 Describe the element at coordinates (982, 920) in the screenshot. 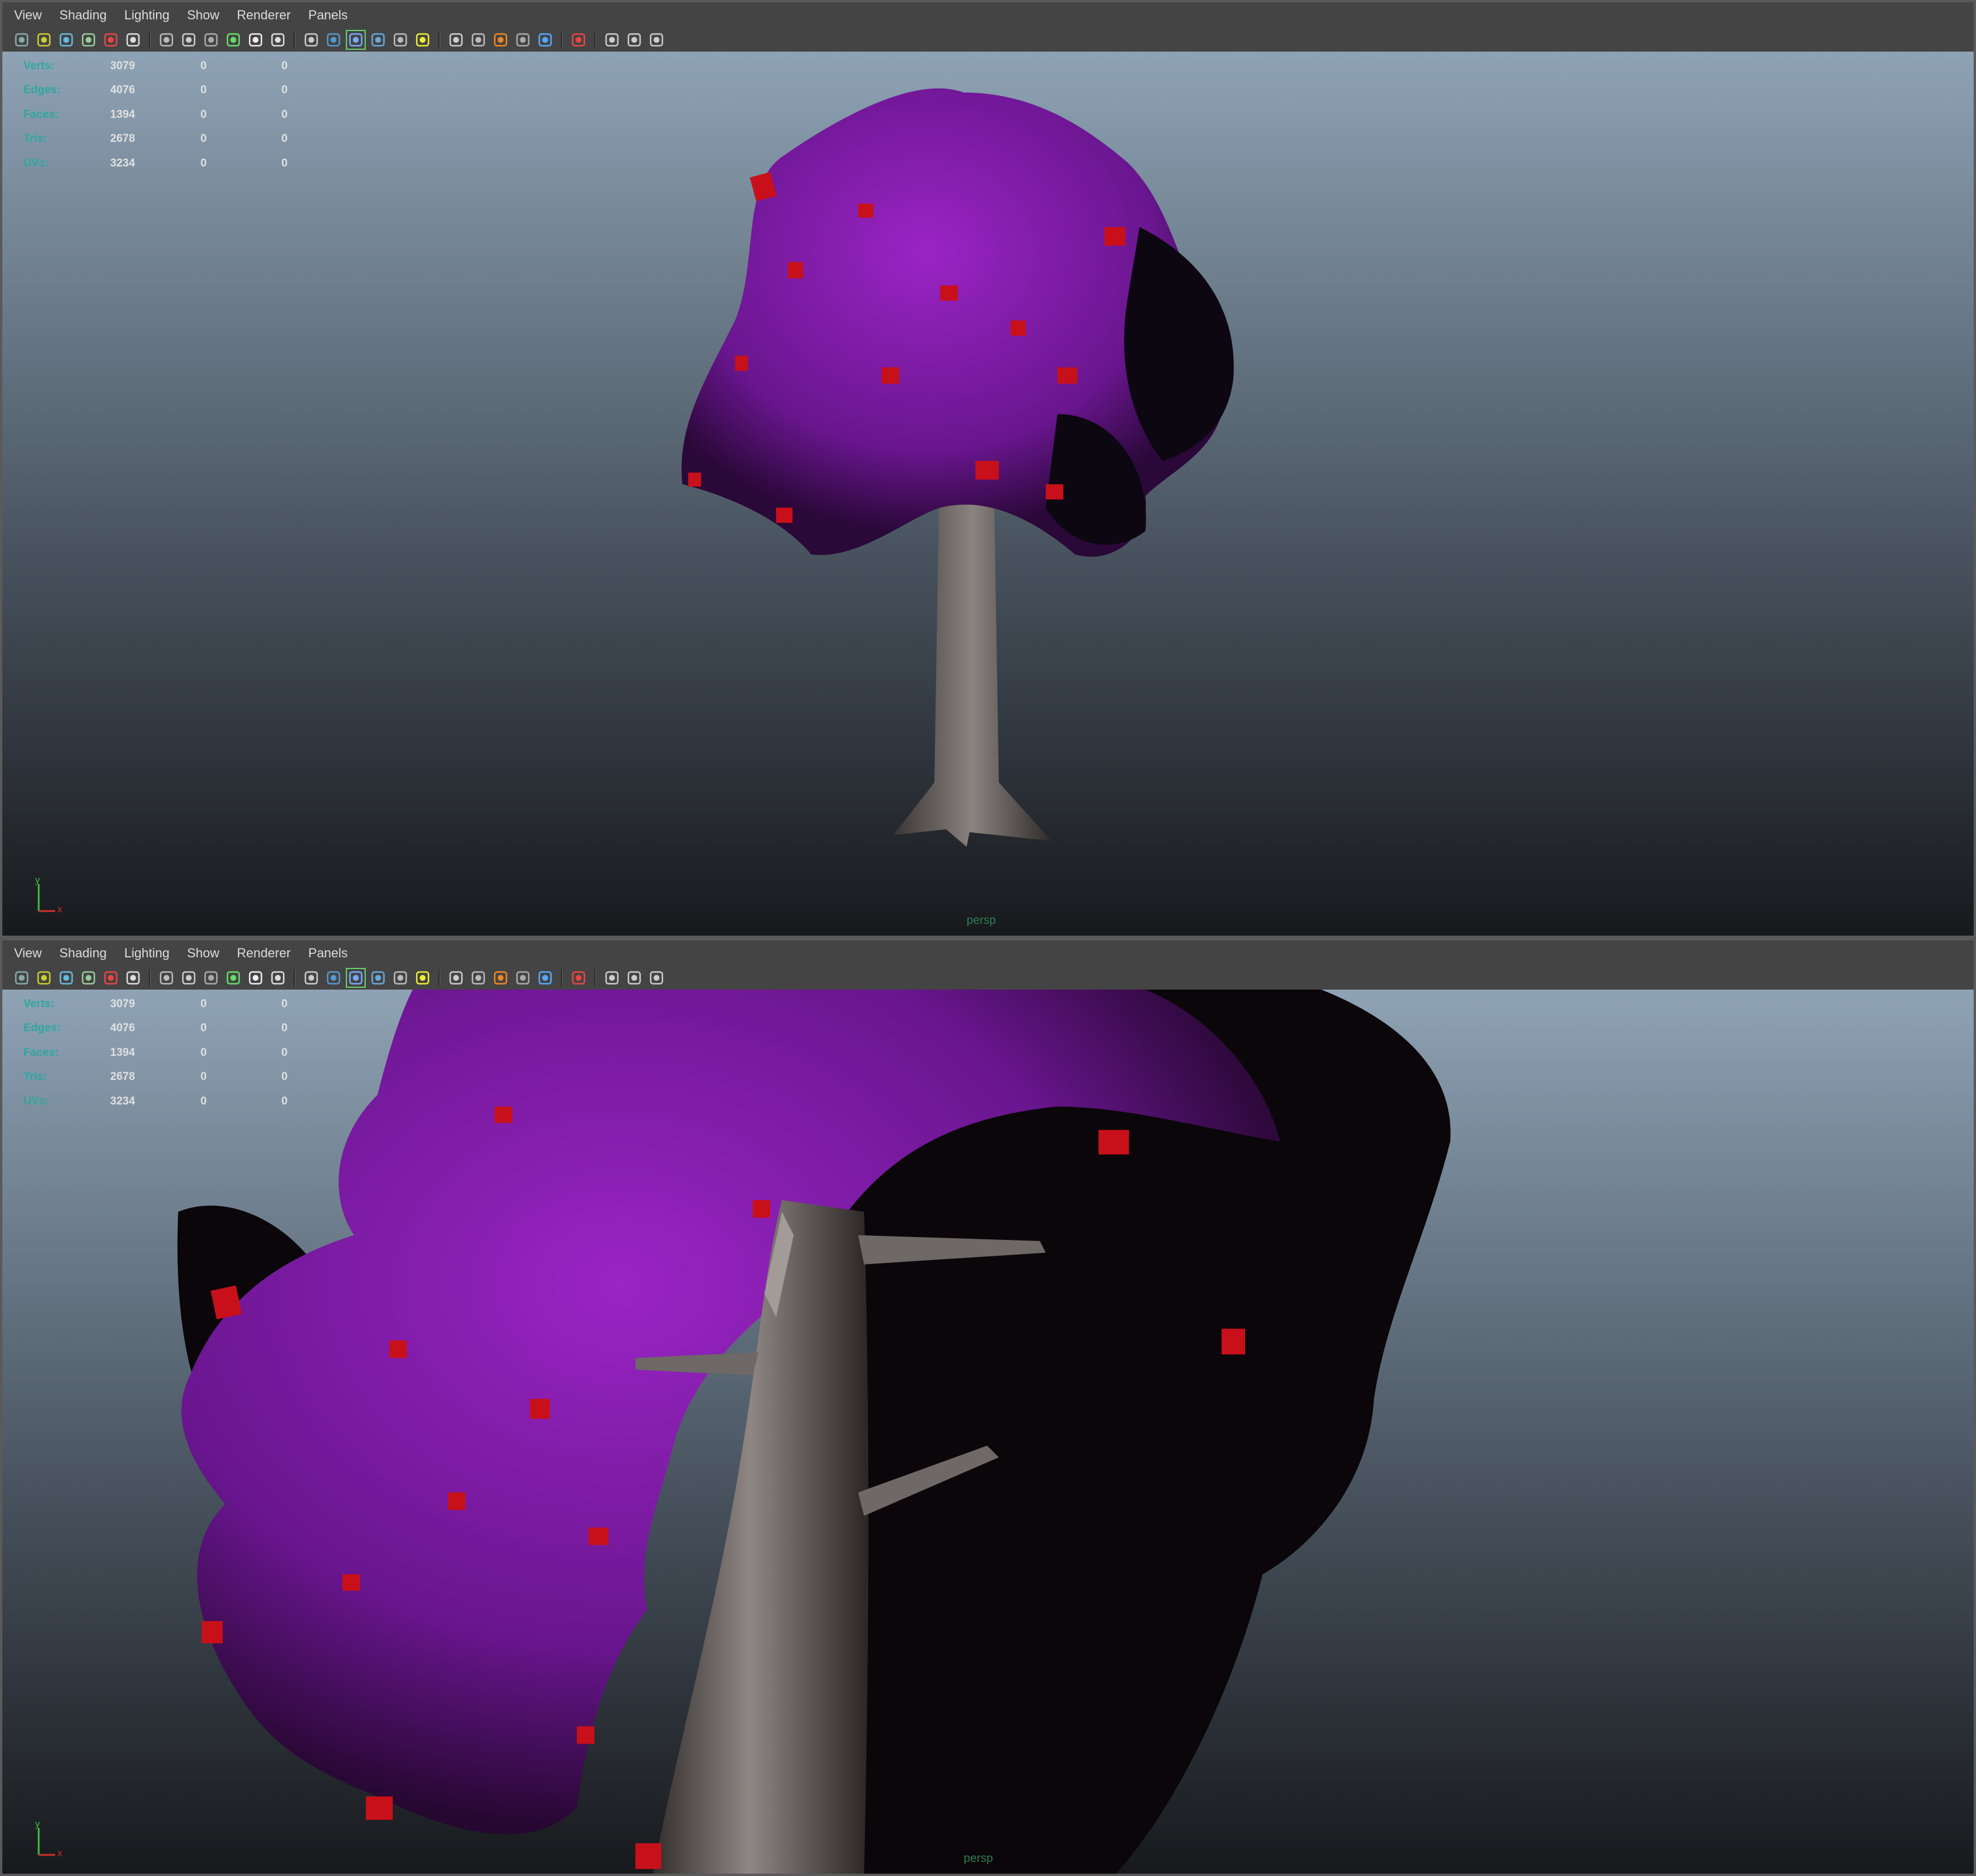

I see `camera-label: persp` at that location.